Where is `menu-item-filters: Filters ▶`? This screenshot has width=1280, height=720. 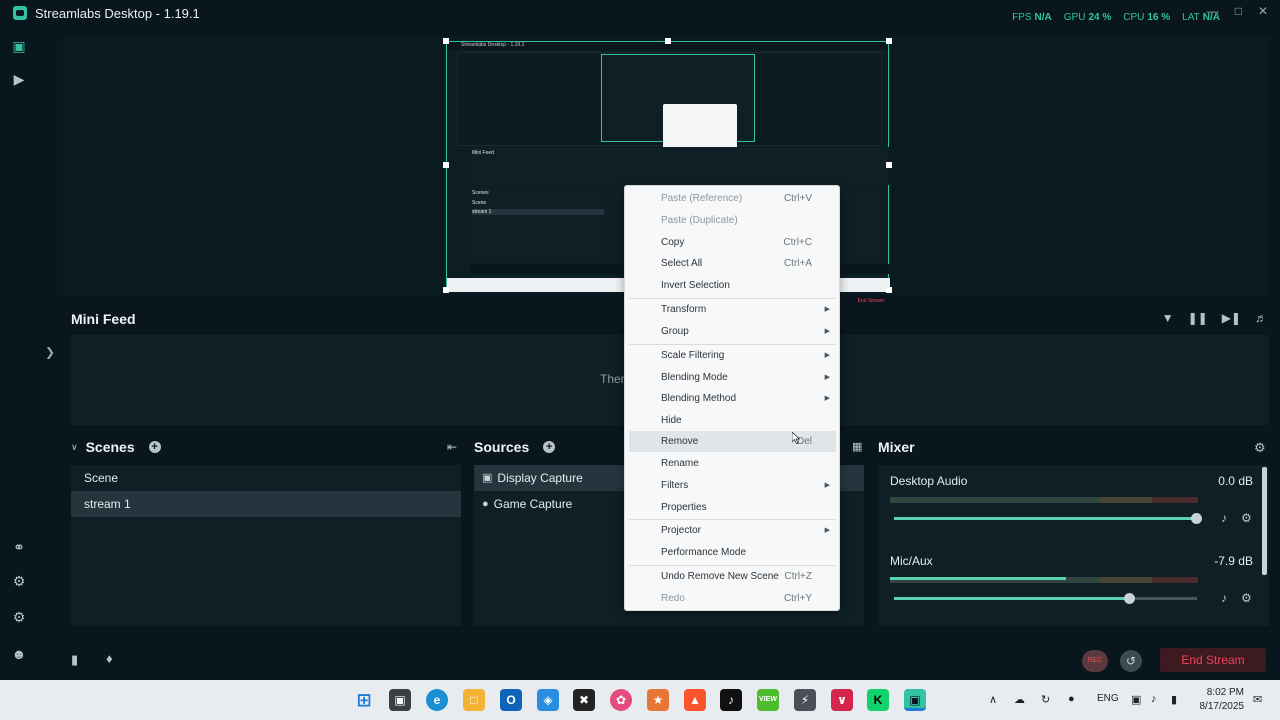
menu-item-filters: Filters ▶ is located at coordinates (732, 485).